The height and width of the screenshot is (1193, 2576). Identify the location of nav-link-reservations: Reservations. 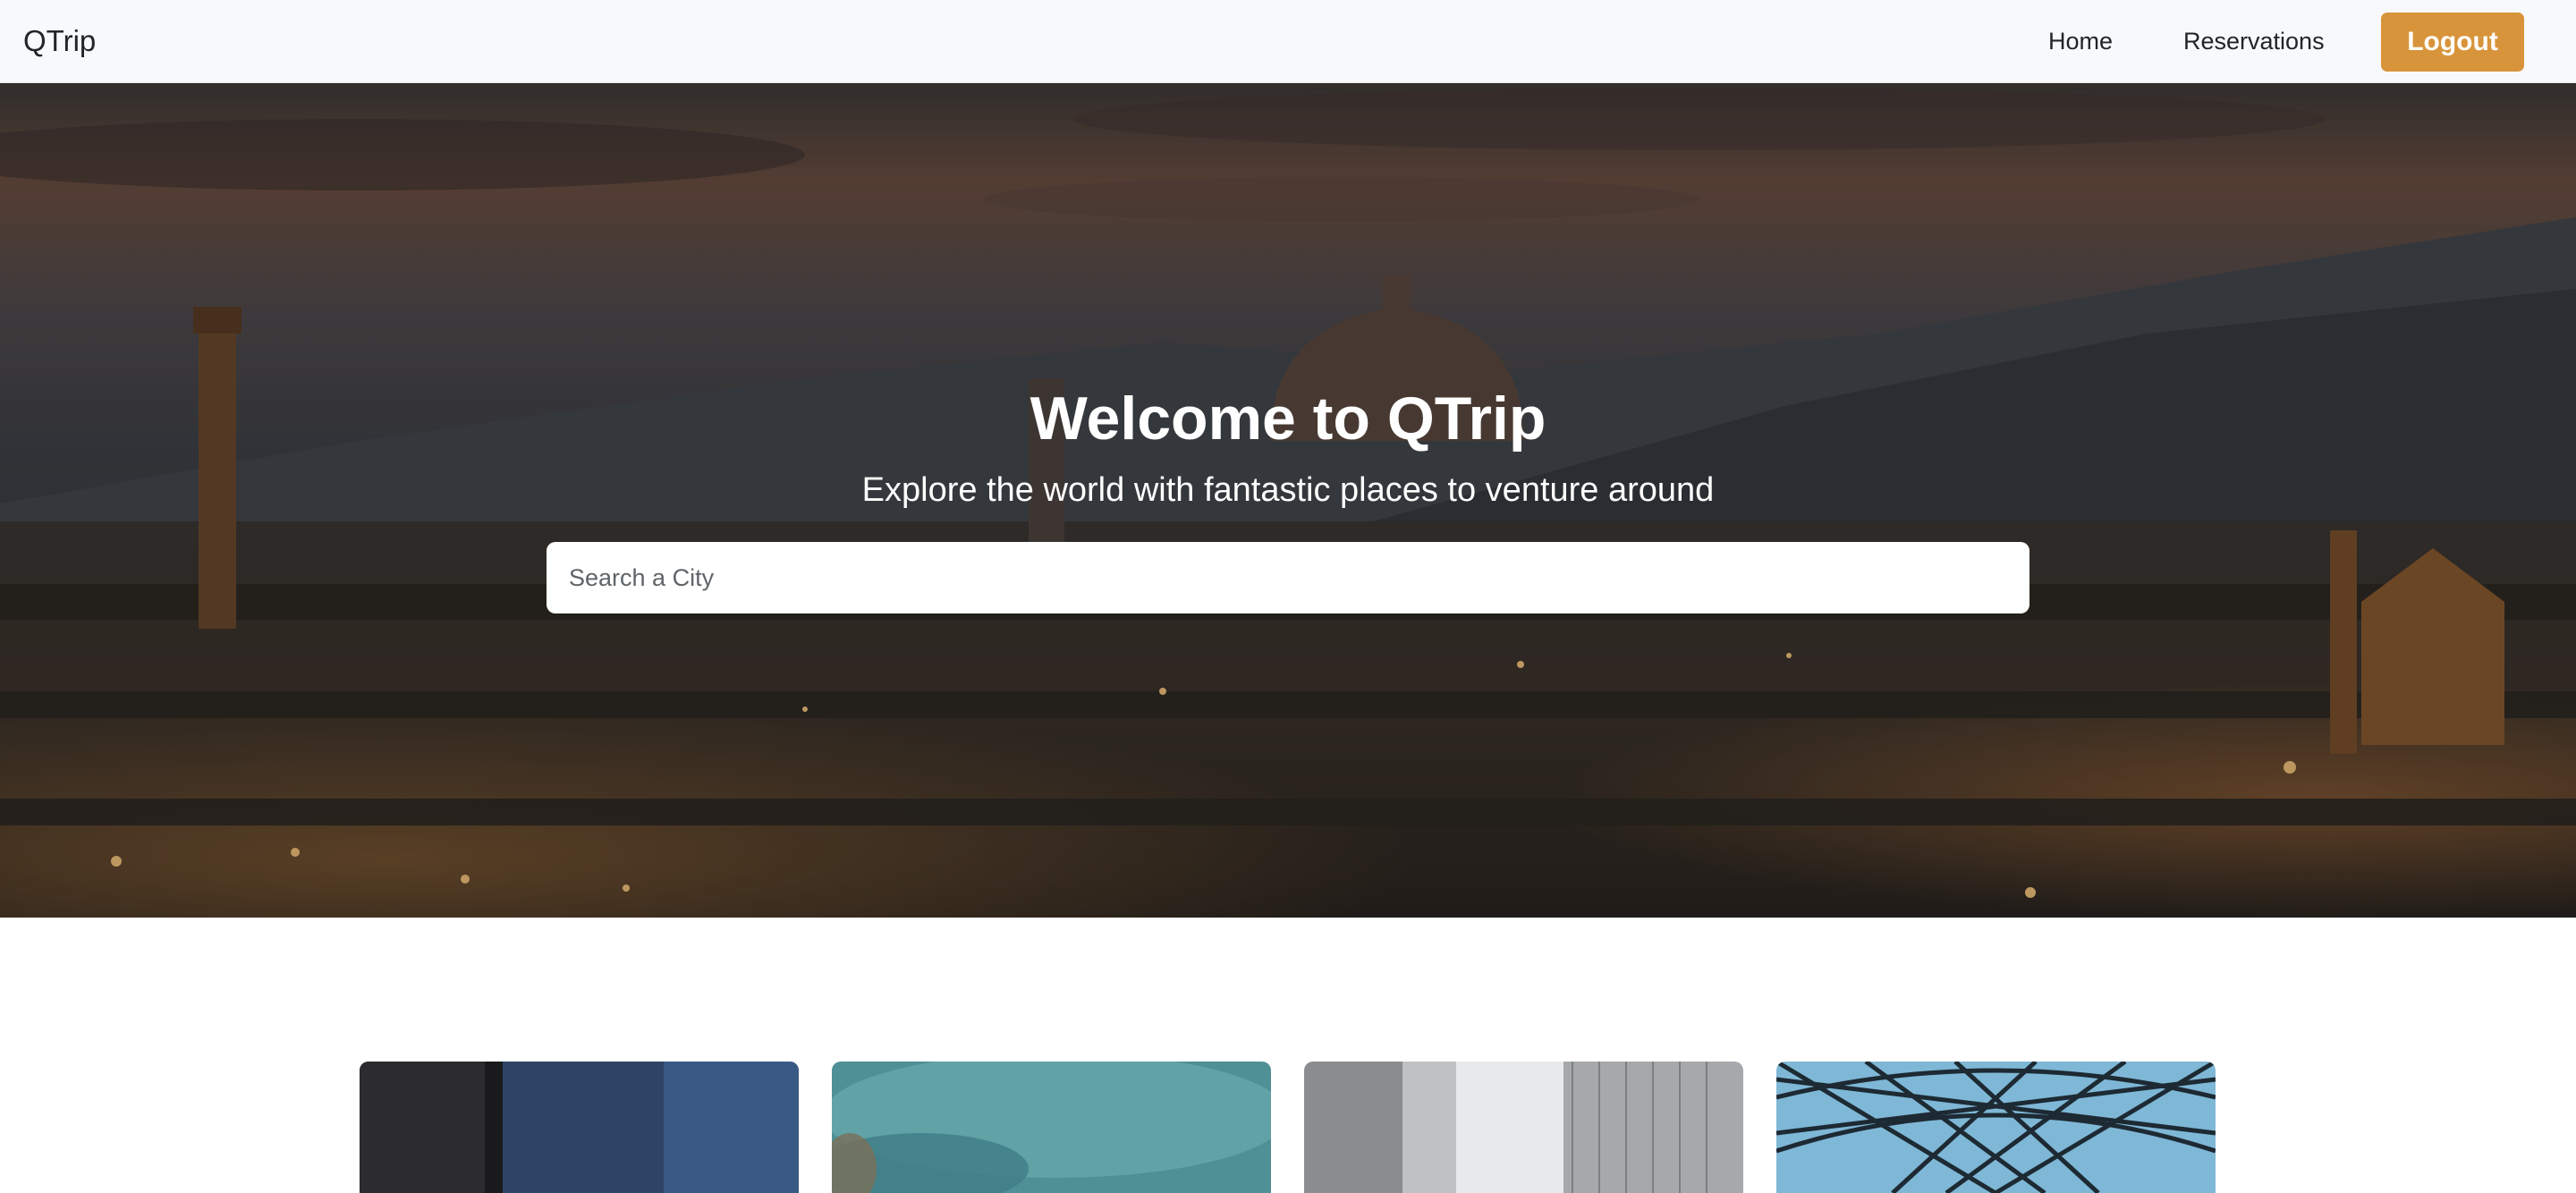
(2254, 41).